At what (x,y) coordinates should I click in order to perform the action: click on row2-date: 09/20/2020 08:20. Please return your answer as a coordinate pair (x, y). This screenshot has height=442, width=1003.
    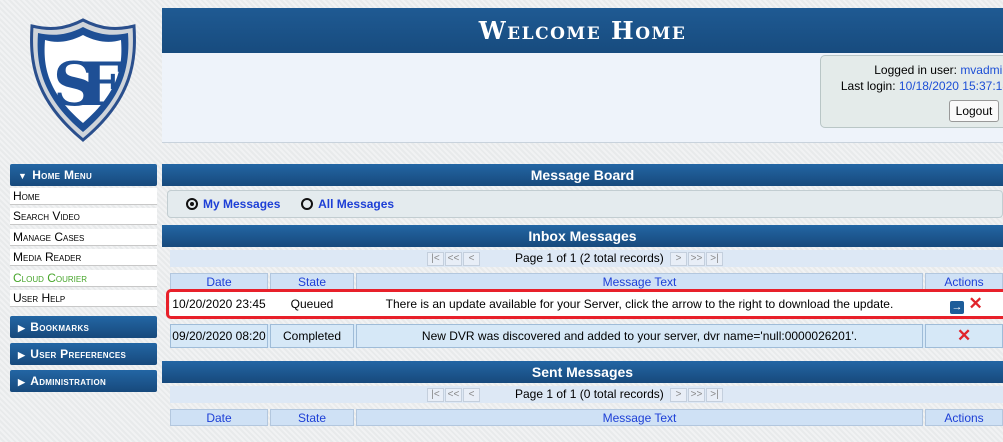
    Looking at the image, I should click on (219, 336).